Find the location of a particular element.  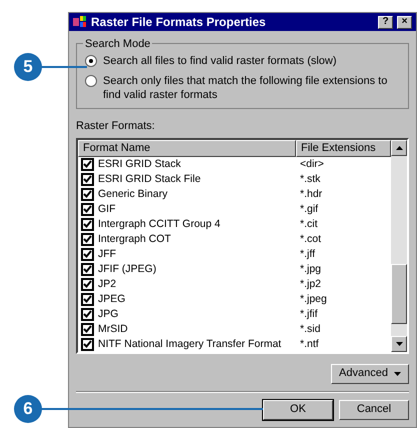

file-extension: *.jff is located at coordinates (307, 254).